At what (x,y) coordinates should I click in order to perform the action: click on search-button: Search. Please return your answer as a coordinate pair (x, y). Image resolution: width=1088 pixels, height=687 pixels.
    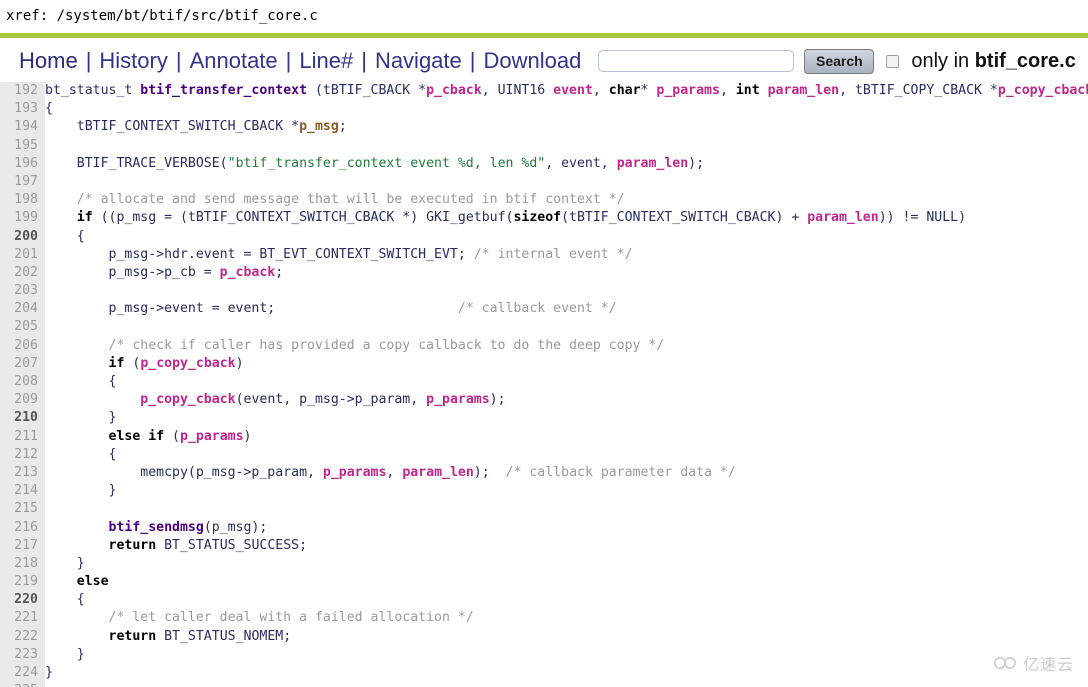
    Looking at the image, I should click on (839, 61).